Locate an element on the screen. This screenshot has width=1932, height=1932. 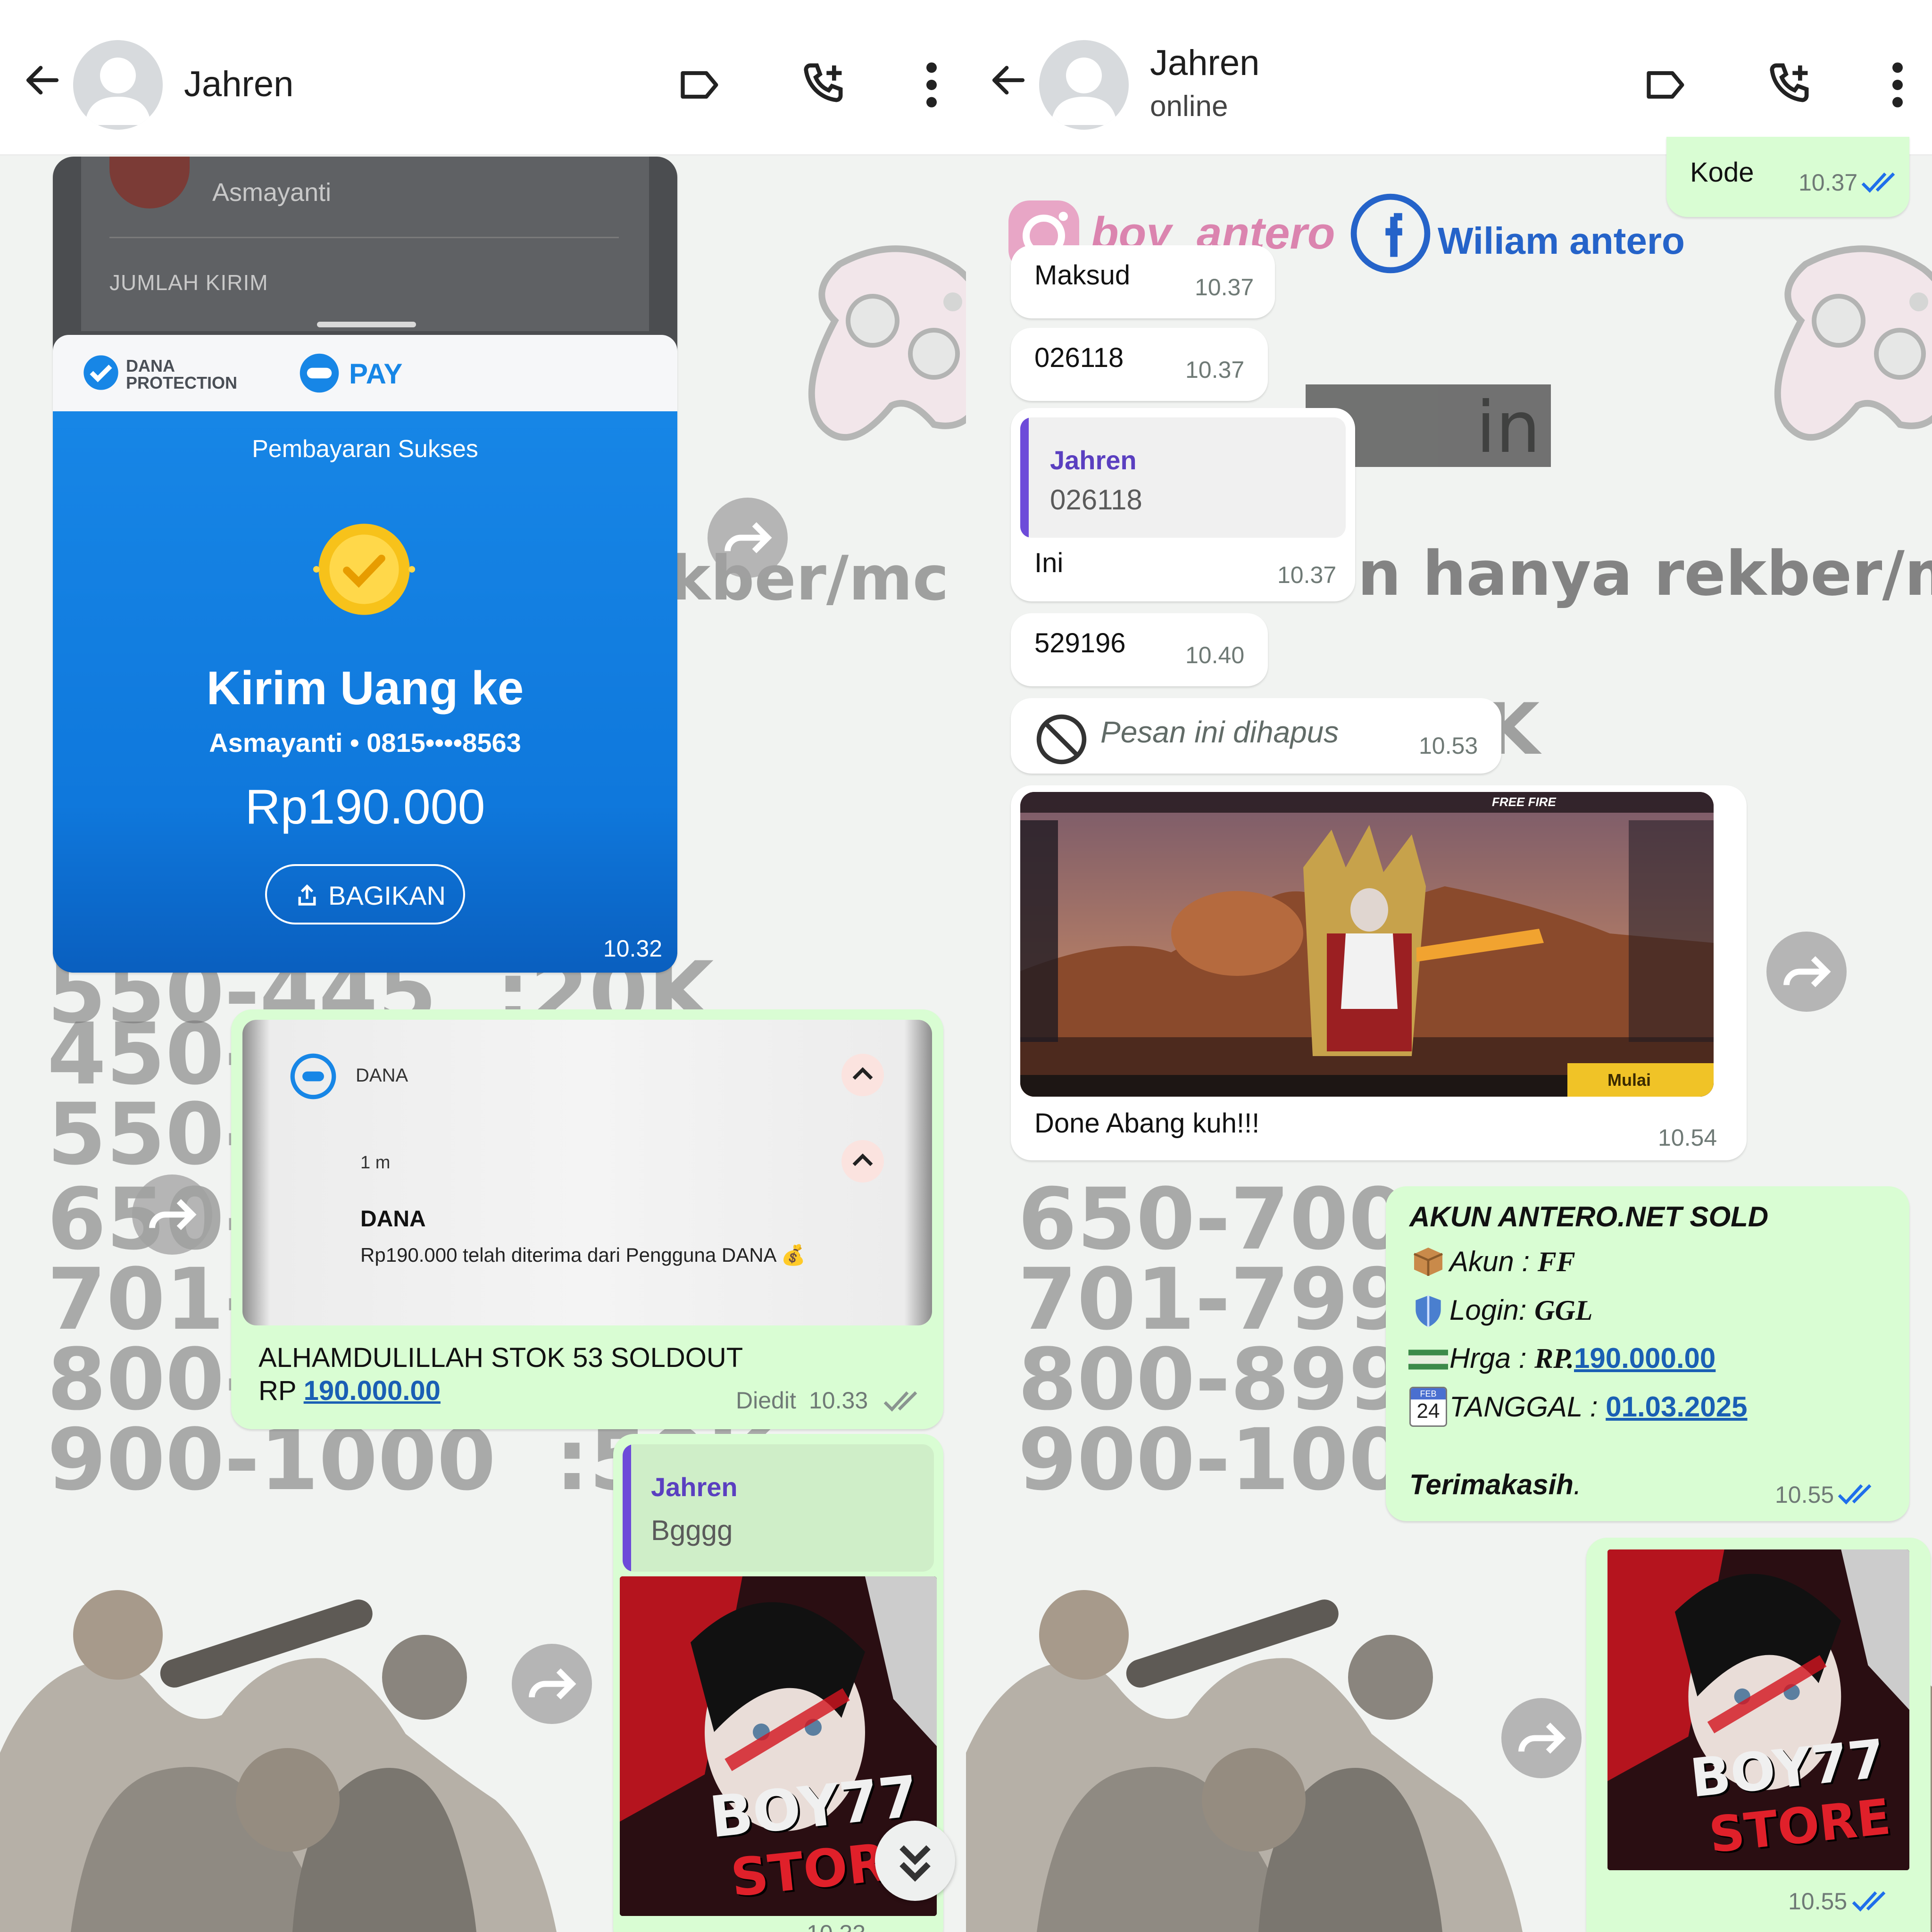
incoming-message: 529196 10.40 is located at coordinates (1140, 649).